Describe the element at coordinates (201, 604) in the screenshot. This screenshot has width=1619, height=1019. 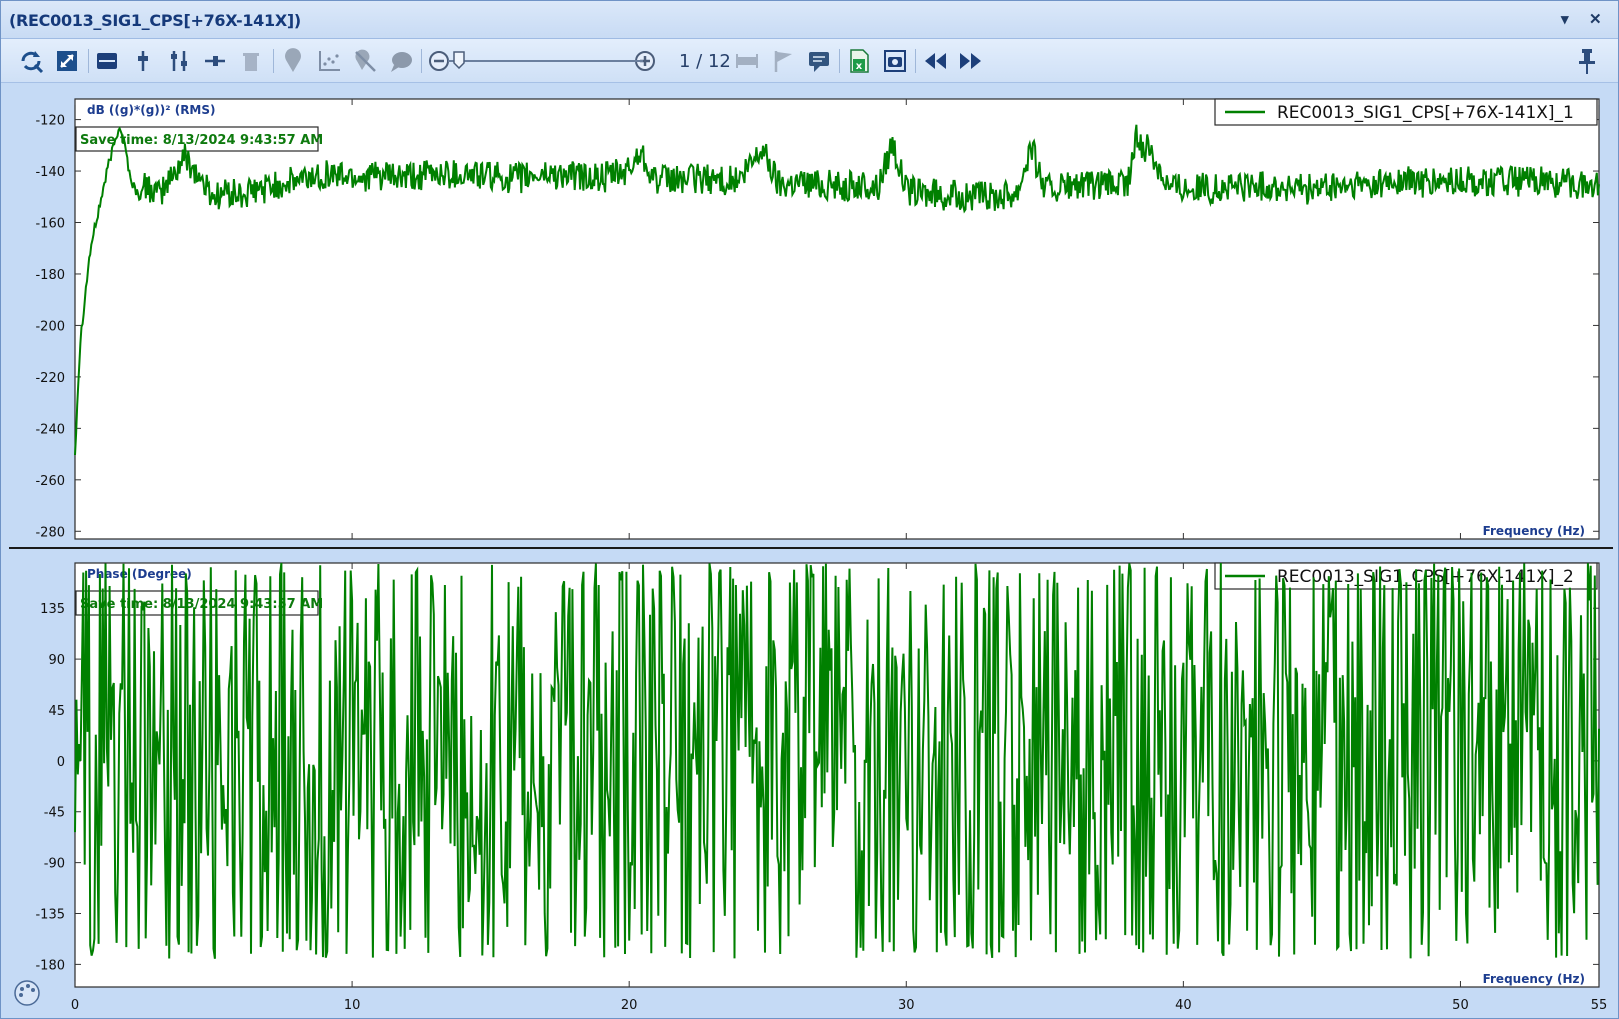
I see `phase-save-time: Save time: 8/13/2024 9:43:57 AM` at that location.